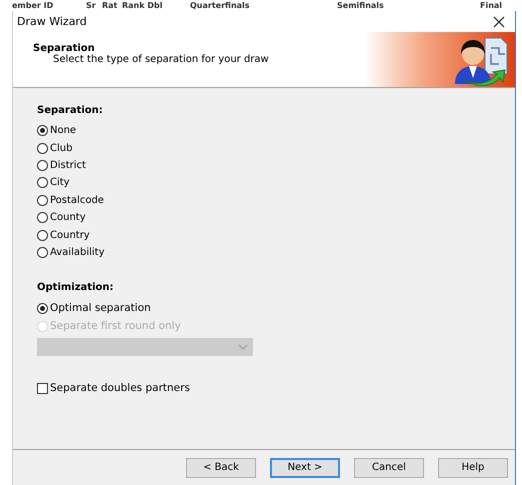 Image resolution: width=522 pixels, height=485 pixels. Describe the element at coordinates (68, 218) in the screenshot. I see `option-label: County` at that location.